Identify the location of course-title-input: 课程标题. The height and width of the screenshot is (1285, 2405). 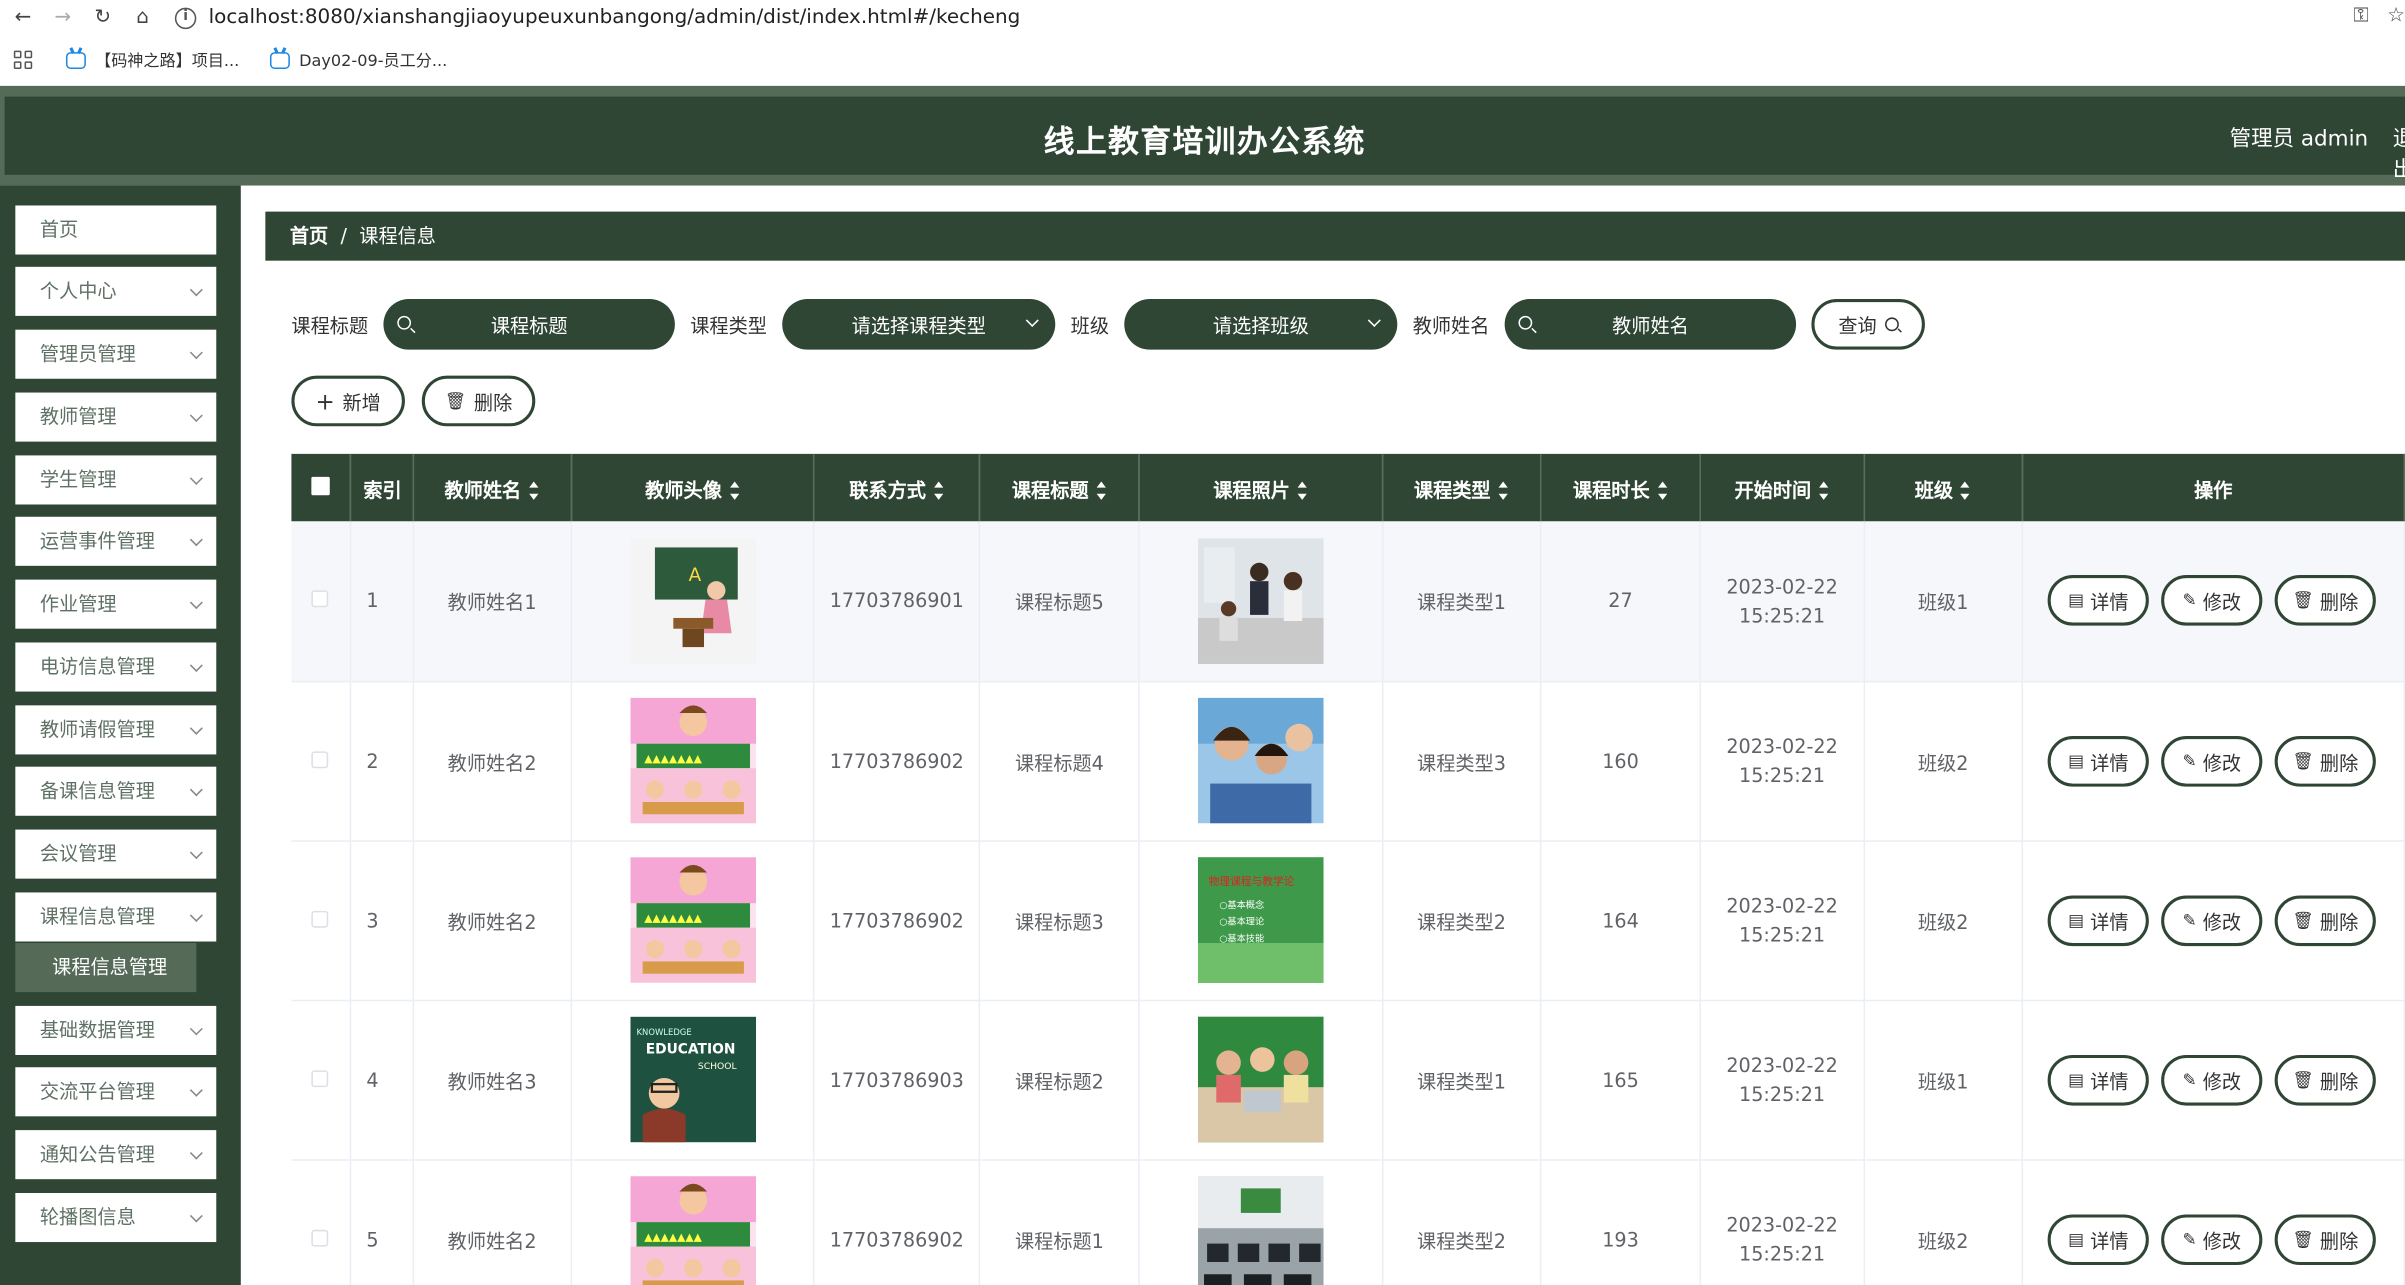
(529, 323).